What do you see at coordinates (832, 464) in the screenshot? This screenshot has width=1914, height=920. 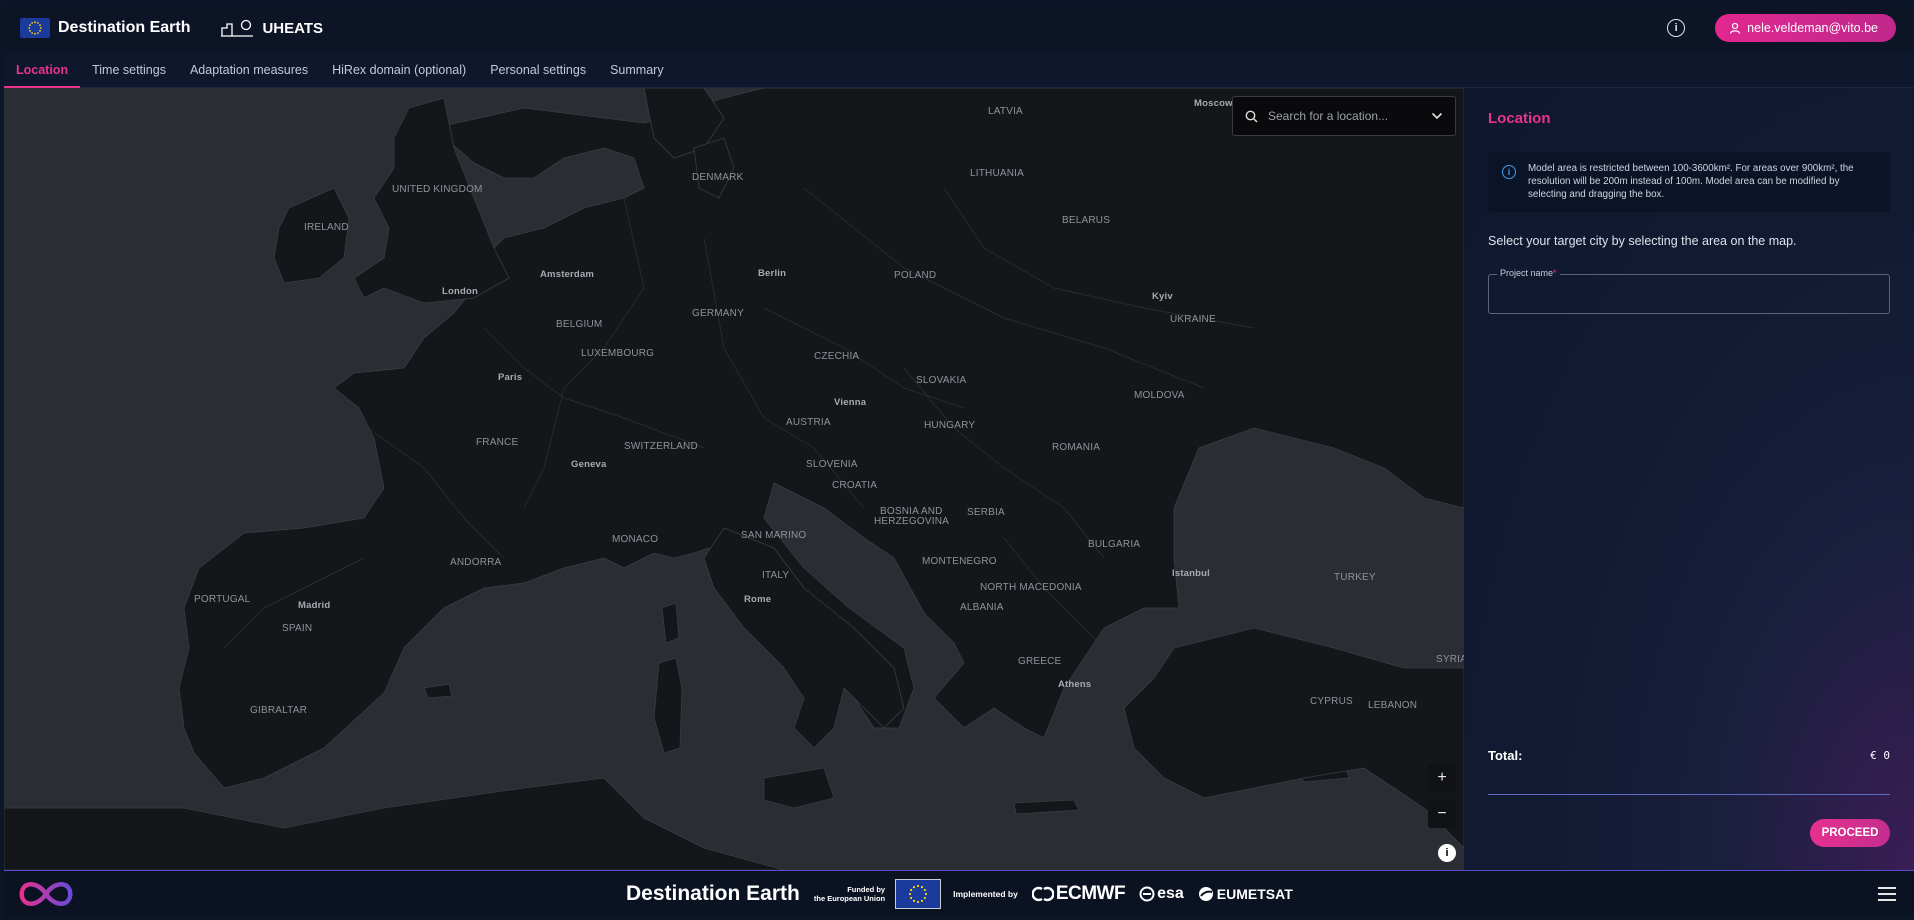 I see `map-label: SLOVENIA` at bounding box center [832, 464].